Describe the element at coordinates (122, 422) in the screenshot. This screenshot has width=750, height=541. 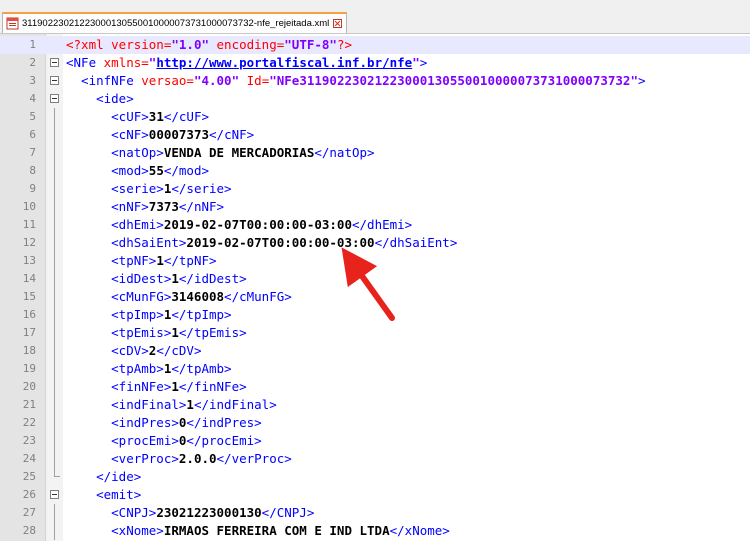
I see `code-token: <indPres>` at that location.